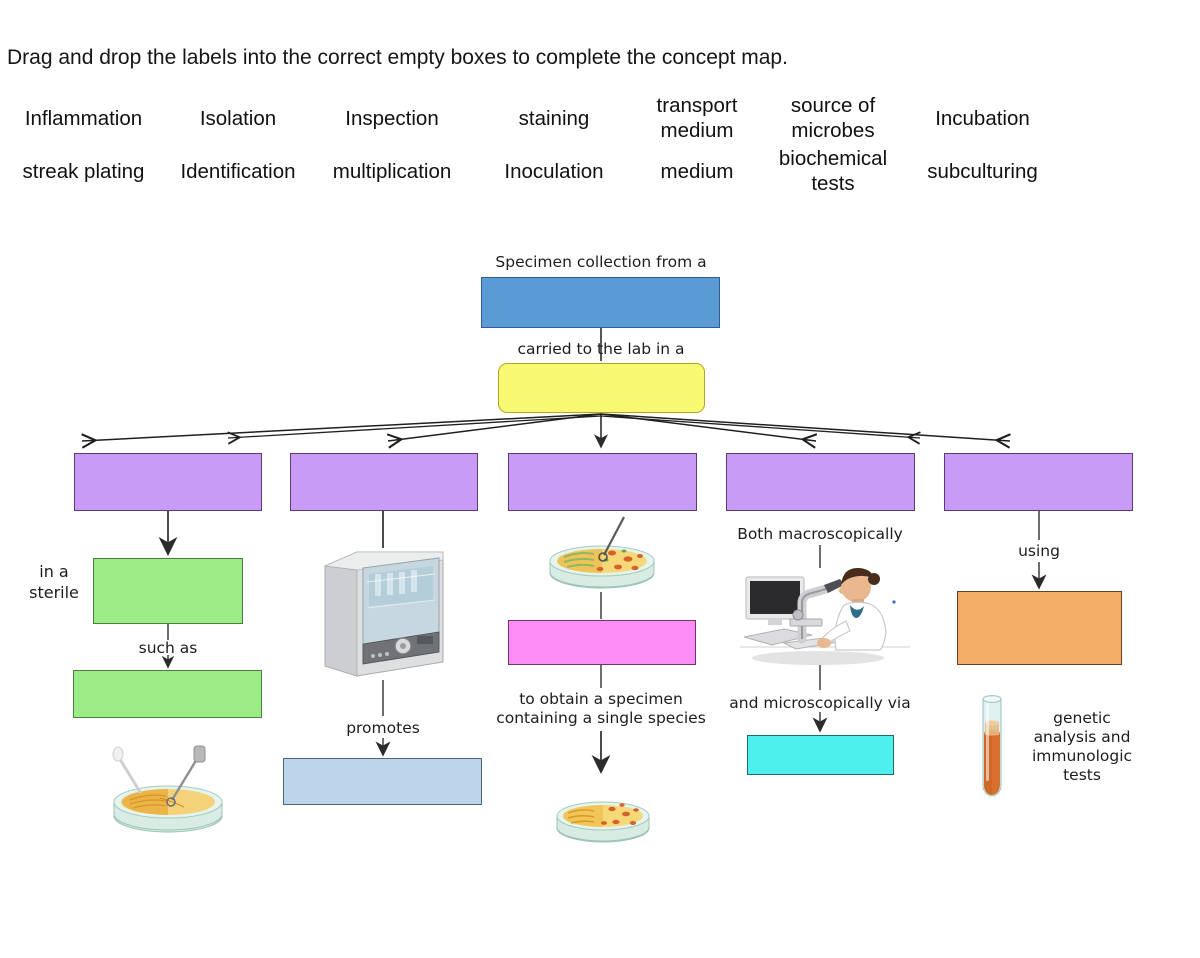 The width and height of the screenshot is (1200, 958). What do you see at coordinates (825, 615) in the screenshot?
I see `scientist-at-microscope-image` at bounding box center [825, 615].